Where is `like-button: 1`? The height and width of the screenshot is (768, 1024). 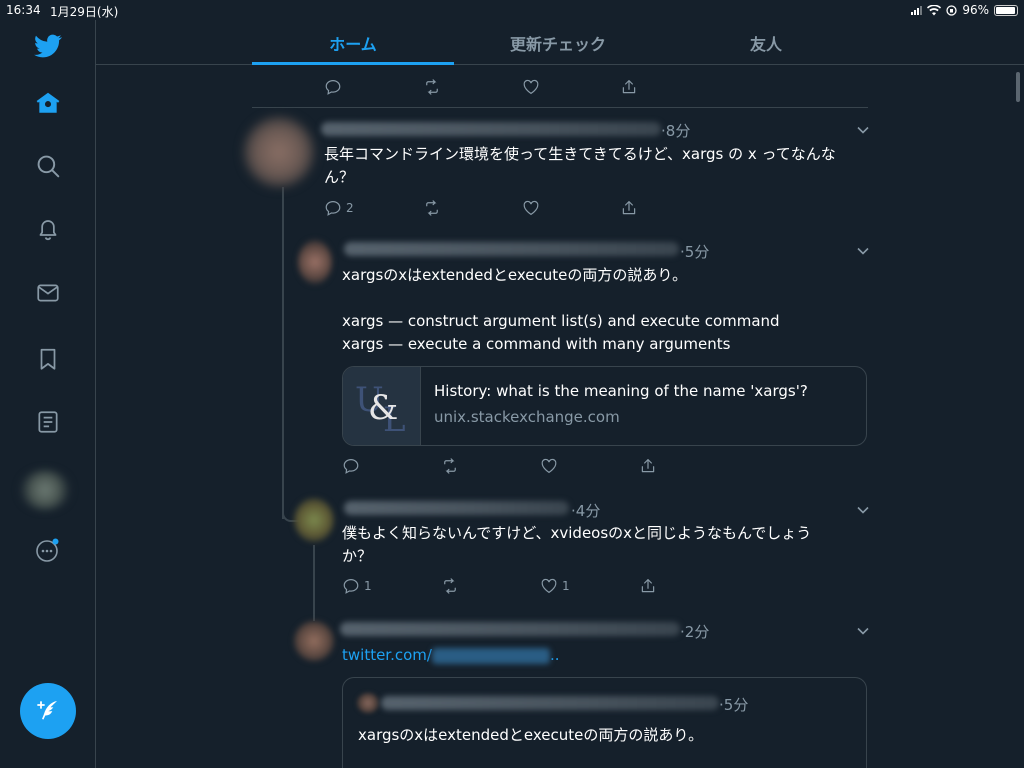 like-button: 1 is located at coordinates (555, 586).